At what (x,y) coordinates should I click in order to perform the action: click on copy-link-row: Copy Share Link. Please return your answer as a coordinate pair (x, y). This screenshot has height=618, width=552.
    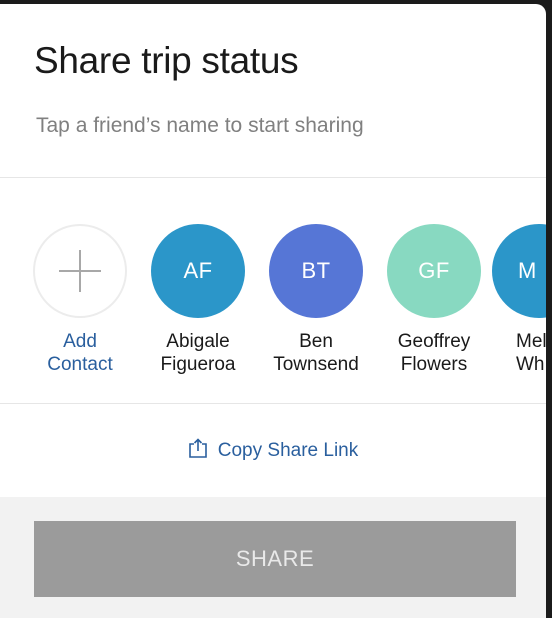
    Looking at the image, I should click on (273, 451).